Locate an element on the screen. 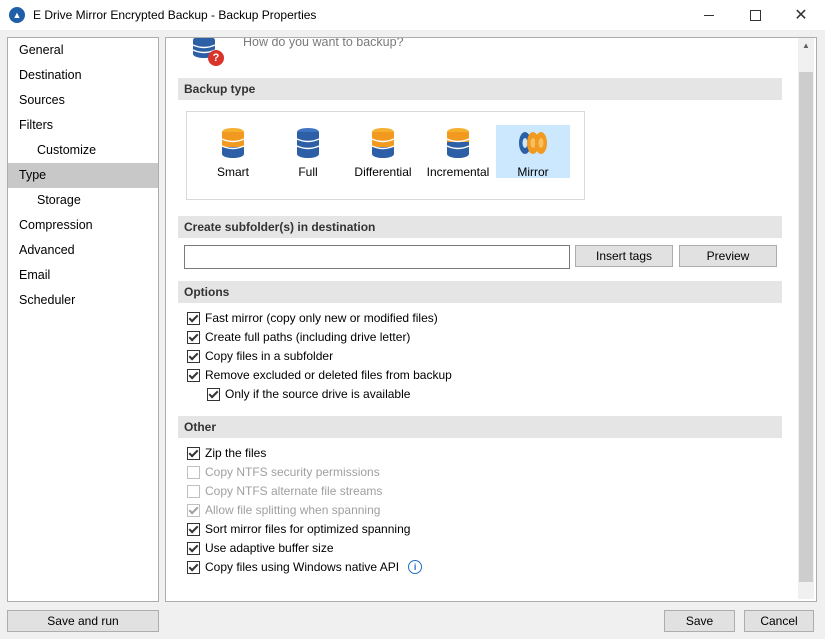  checkbox-ntfs-streams is located at coordinates (193, 491).